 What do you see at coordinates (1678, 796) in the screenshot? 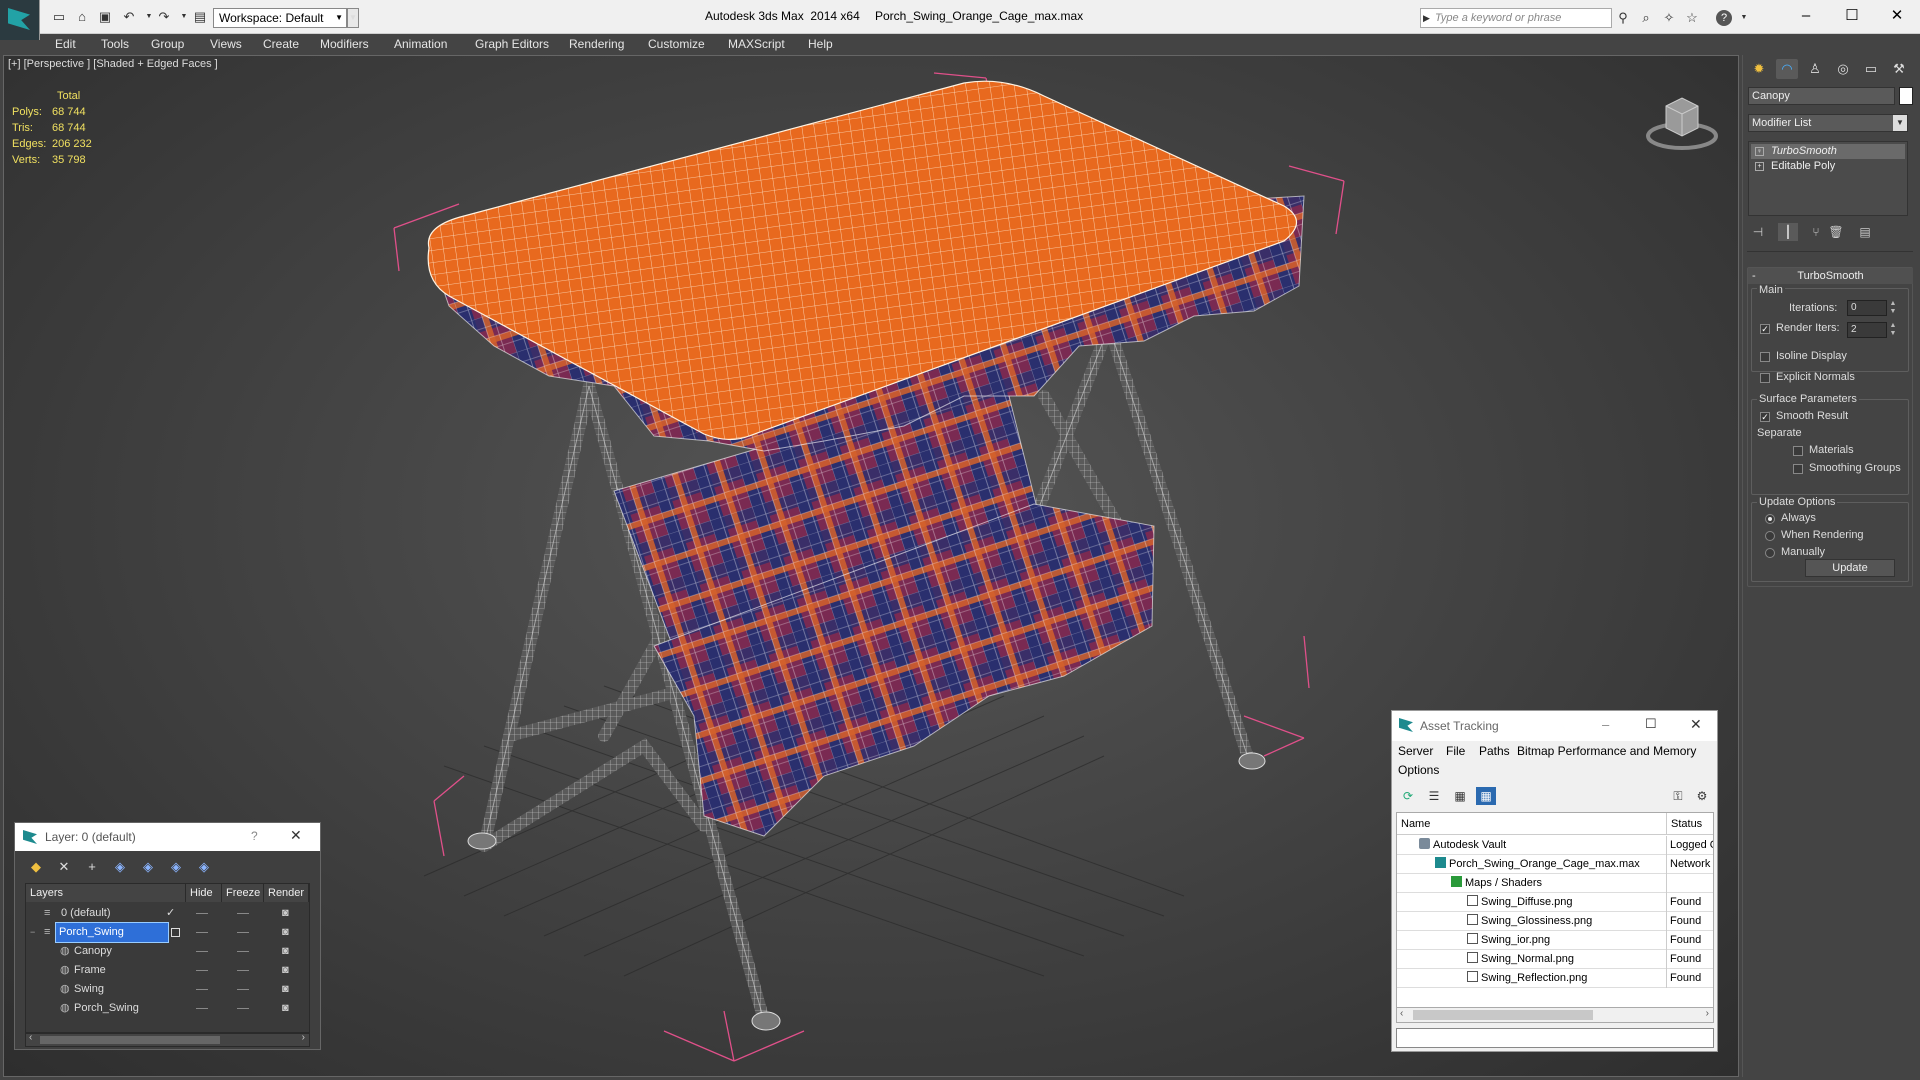
I see `vault-login-icon: ⚿` at bounding box center [1678, 796].